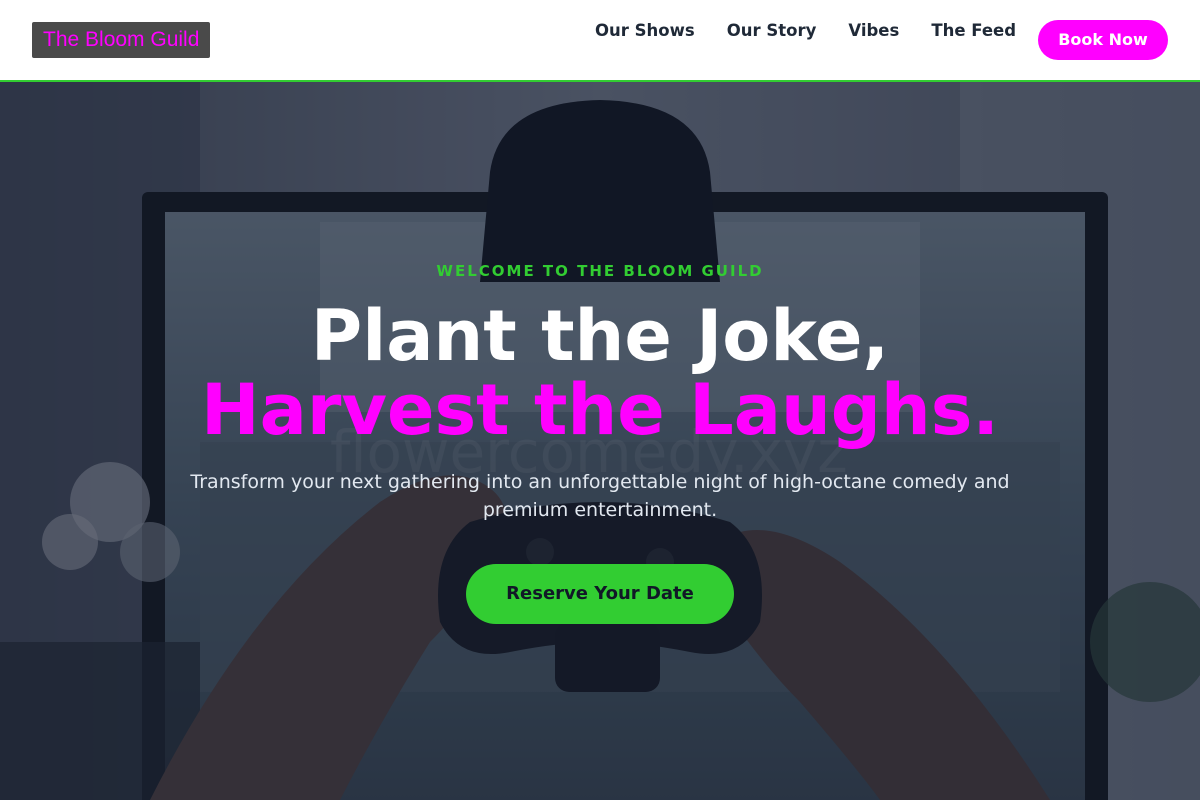  I want to click on hero-headline-line2: Harvest the Laughs., so click(600, 410).